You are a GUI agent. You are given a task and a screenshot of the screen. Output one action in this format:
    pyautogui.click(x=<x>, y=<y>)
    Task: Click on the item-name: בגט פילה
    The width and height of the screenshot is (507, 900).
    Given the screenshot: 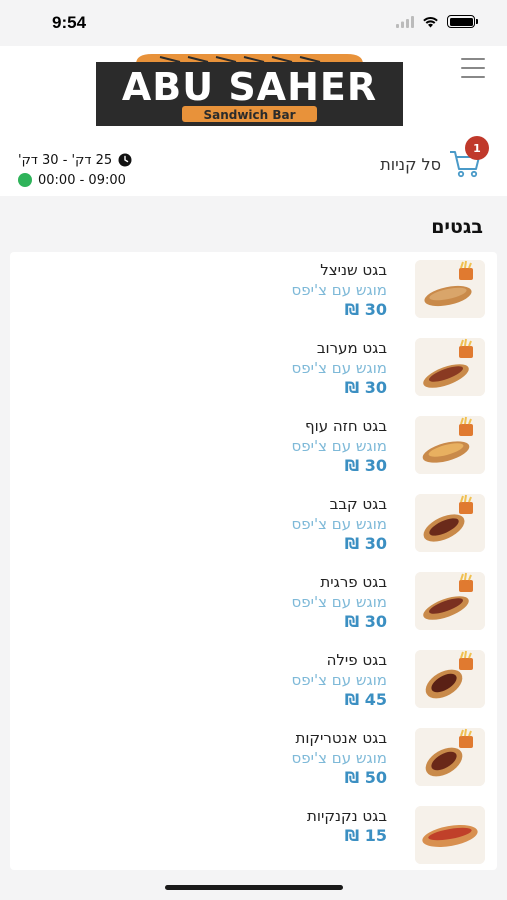 What is the action you would take?
    pyautogui.click(x=356, y=660)
    